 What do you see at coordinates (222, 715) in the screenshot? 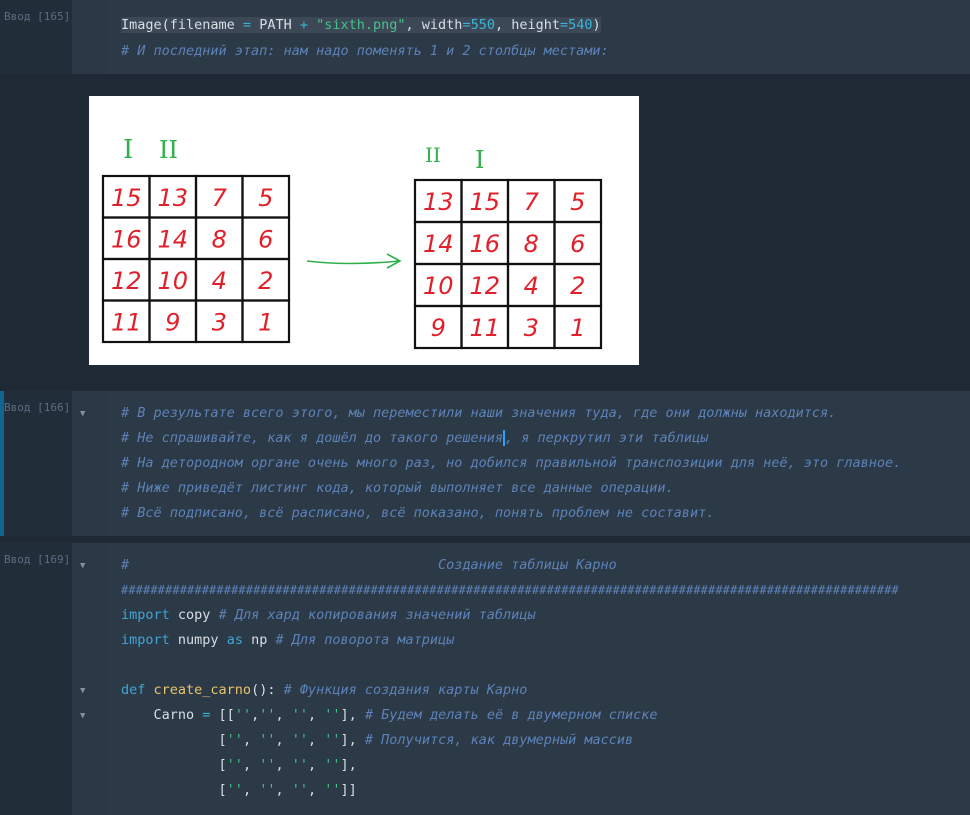
I see `code-token: [[` at bounding box center [222, 715].